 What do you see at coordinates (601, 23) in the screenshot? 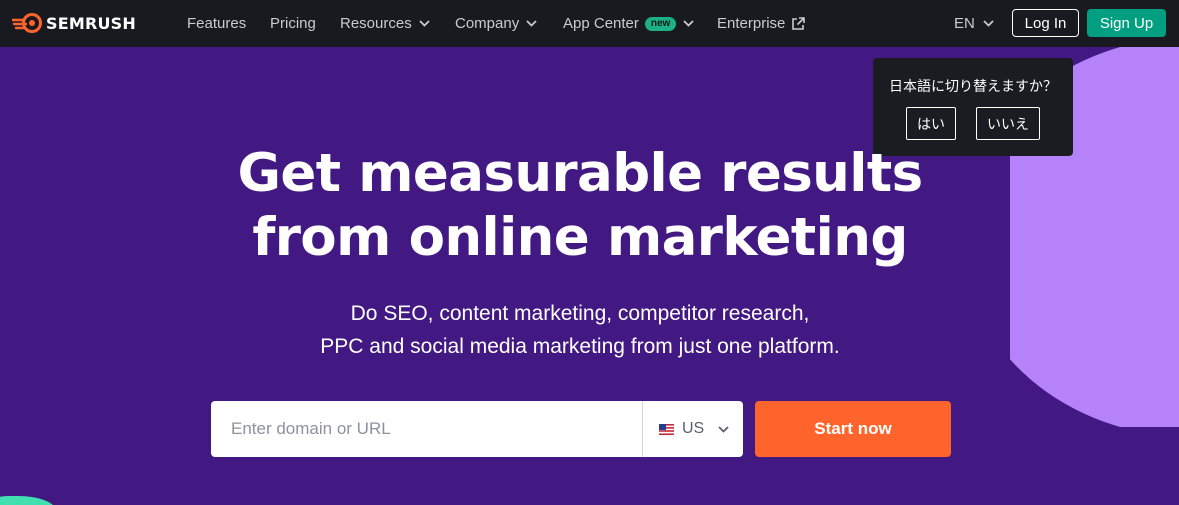
I see `nav-item-label: App Center` at bounding box center [601, 23].